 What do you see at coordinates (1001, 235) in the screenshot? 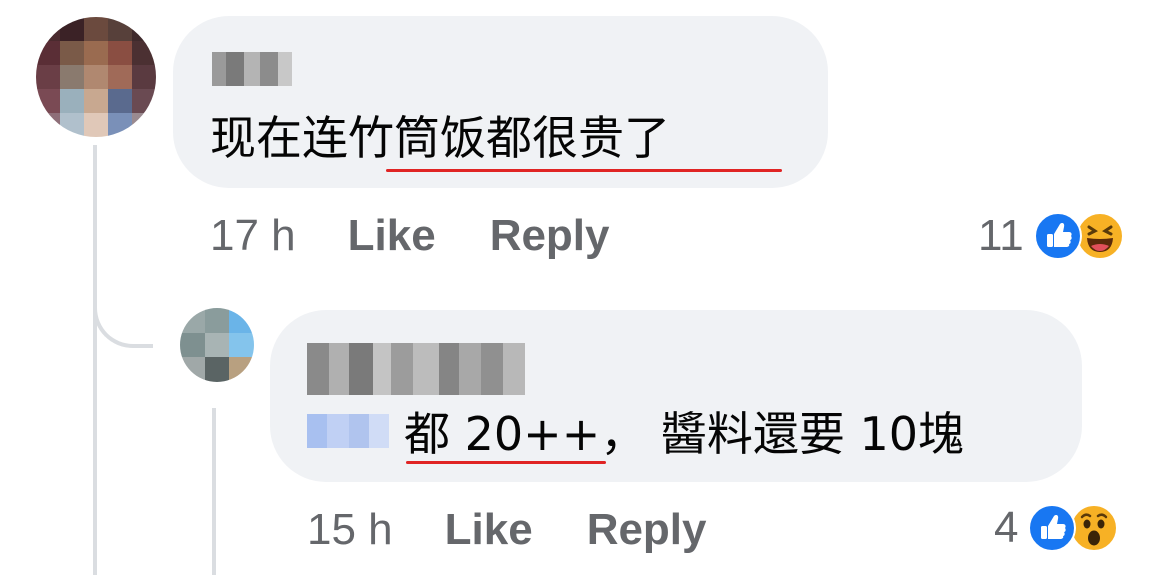
I see `reaction-count: 11` at bounding box center [1001, 235].